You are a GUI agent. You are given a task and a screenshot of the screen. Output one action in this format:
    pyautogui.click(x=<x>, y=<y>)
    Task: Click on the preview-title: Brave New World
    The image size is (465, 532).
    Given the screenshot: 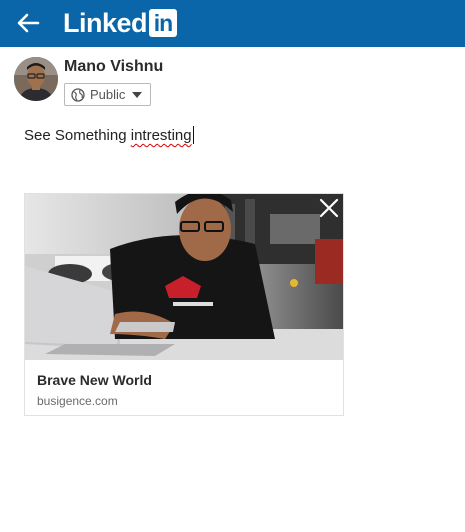 What is the action you would take?
    pyautogui.click(x=94, y=380)
    